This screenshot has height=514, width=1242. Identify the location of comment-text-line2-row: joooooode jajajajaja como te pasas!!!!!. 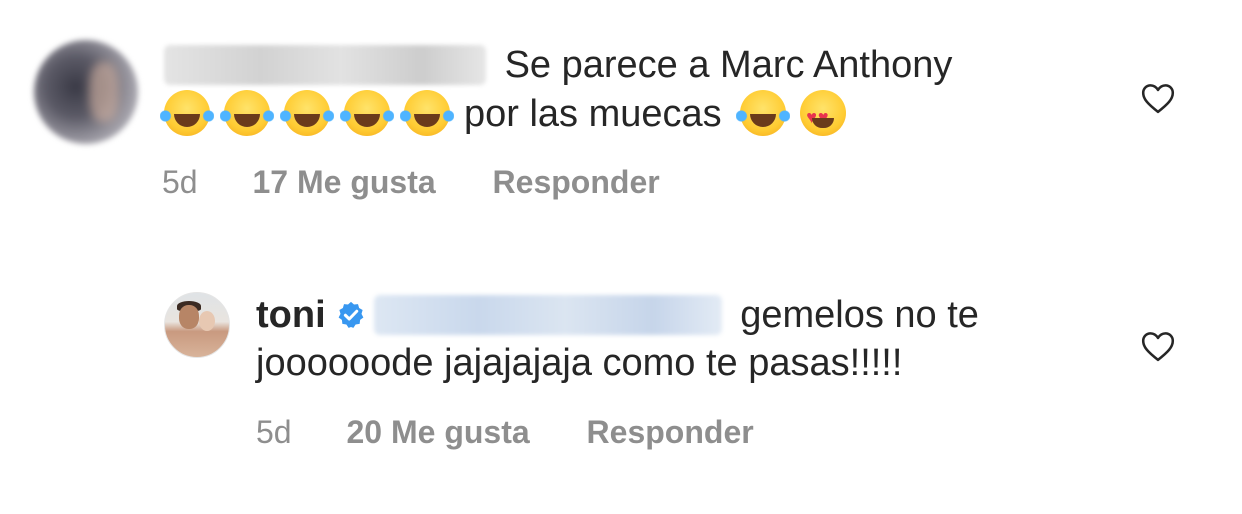
(579, 363).